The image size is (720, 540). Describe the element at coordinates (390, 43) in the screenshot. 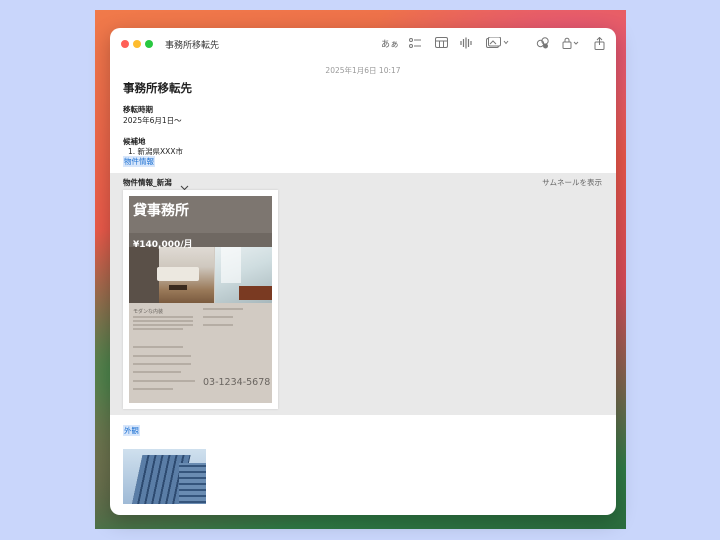

I see `format-text-button: あぁ` at that location.